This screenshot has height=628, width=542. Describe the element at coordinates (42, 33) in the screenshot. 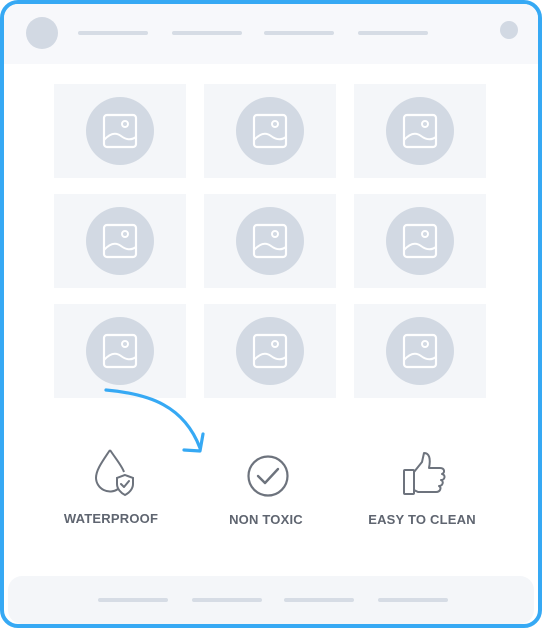

I see `avatar` at that location.